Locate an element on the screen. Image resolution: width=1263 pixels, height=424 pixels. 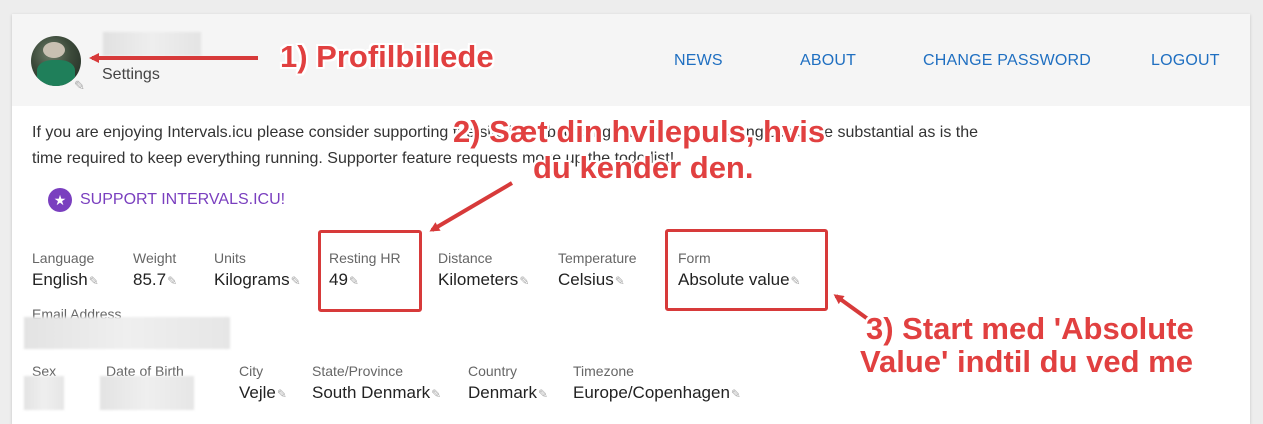
field-value: 85.7 is located at coordinates (150, 279).